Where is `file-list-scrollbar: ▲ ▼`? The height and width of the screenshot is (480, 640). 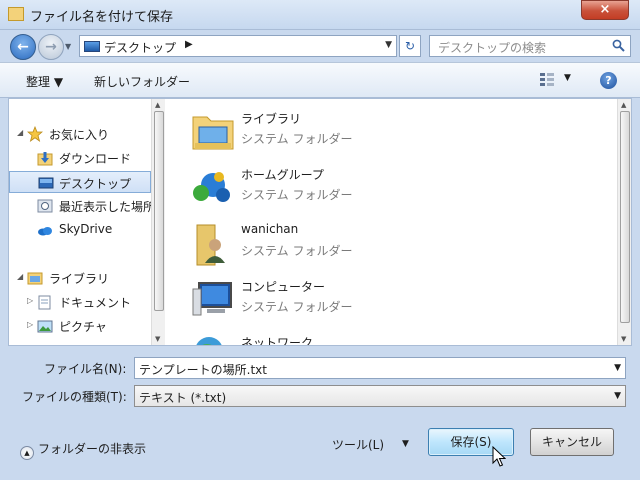 file-list-scrollbar: ▲ ▼ is located at coordinates (624, 222).